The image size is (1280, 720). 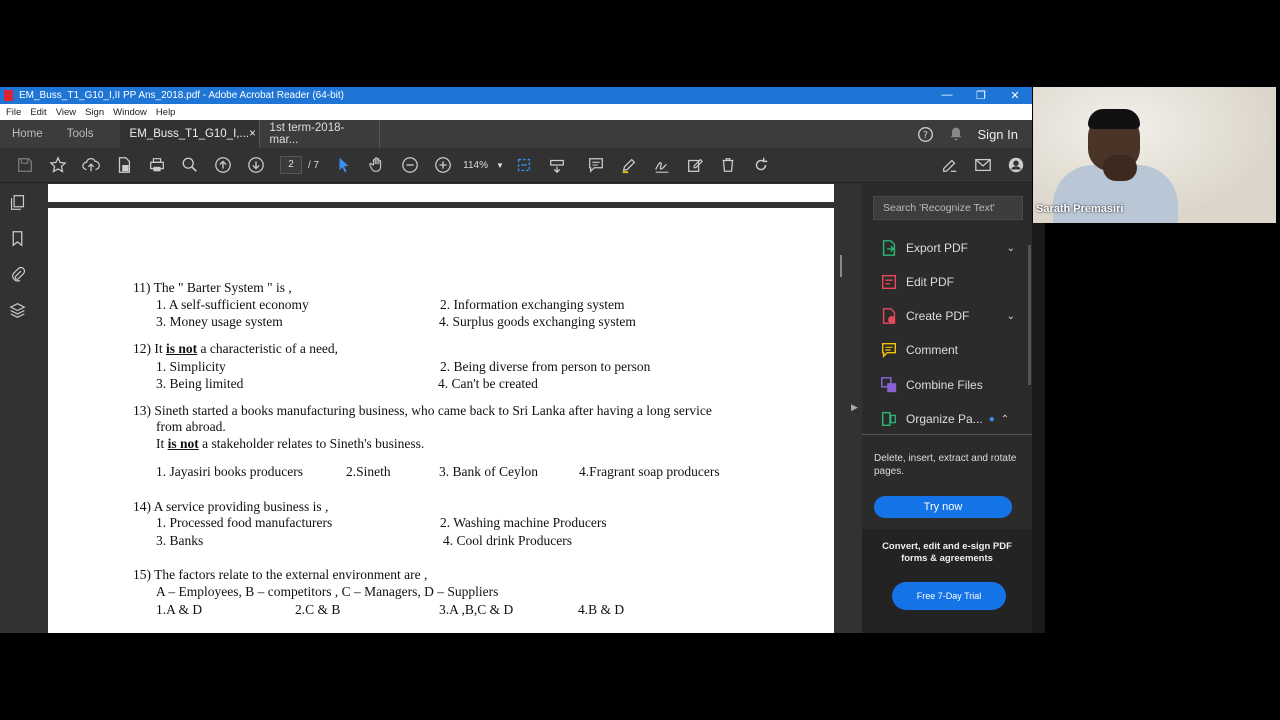 I want to click on collapse-right-arrow-icon: ▶, so click(x=854, y=407).